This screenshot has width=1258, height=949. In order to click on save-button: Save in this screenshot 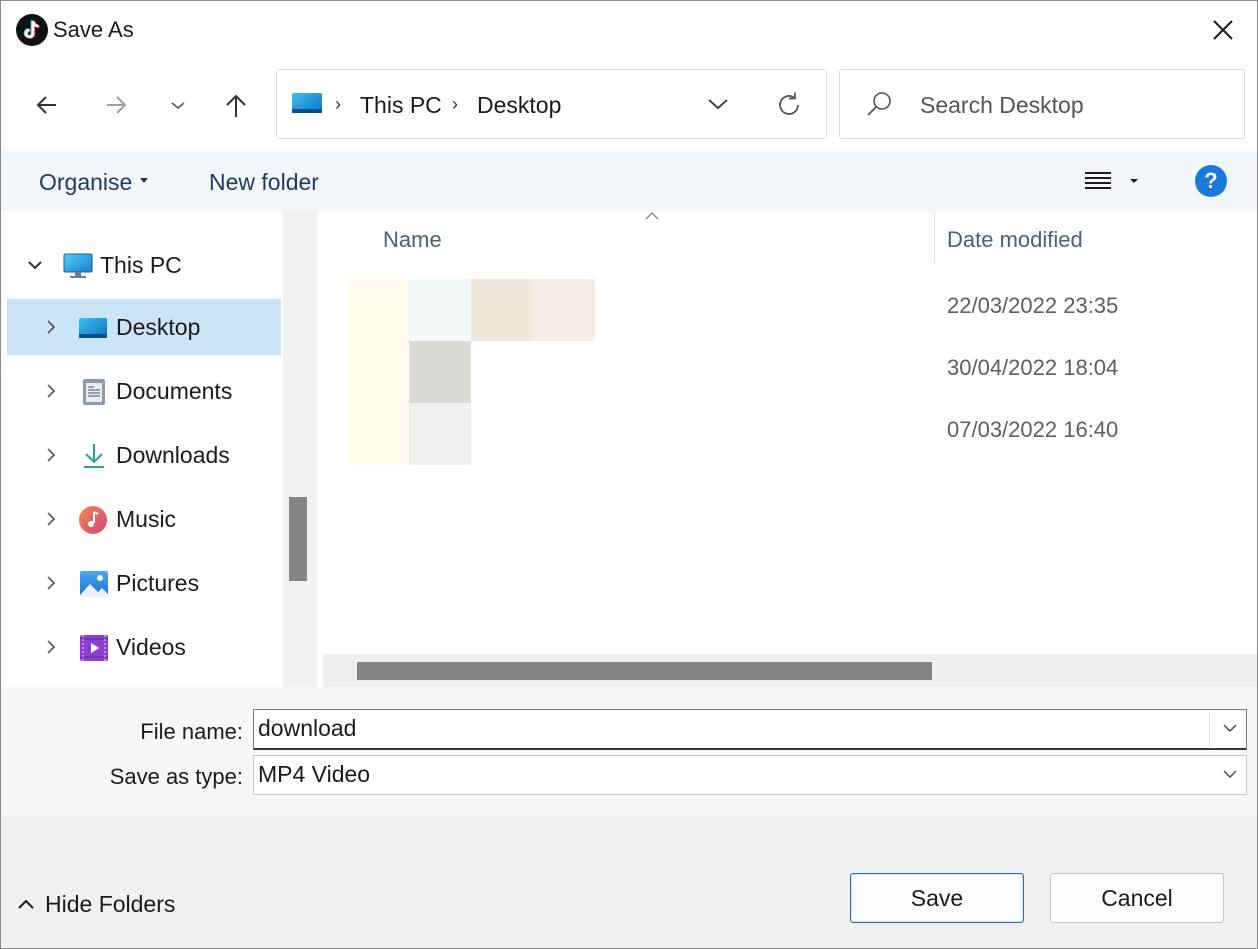, I will do `click(937, 898)`.